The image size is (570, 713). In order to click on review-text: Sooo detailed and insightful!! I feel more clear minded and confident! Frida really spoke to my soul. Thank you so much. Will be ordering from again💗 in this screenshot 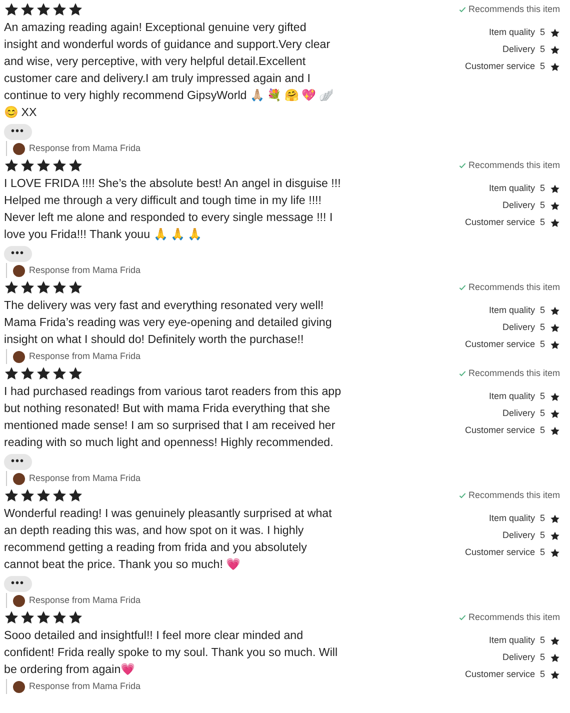, I will do `click(171, 653)`.